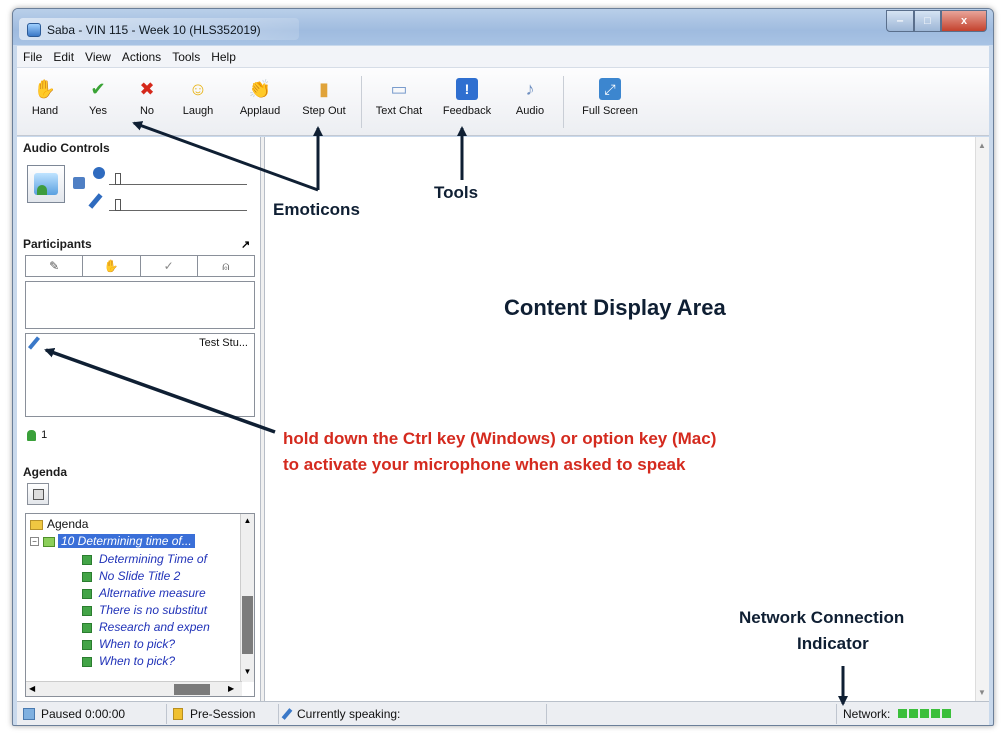 This screenshot has width=1003, height=734. What do you see at coordinates (66, 148) in the screenshot?
I see `audio-controls-header: Audio Controls` at bounding box center [66, 148].